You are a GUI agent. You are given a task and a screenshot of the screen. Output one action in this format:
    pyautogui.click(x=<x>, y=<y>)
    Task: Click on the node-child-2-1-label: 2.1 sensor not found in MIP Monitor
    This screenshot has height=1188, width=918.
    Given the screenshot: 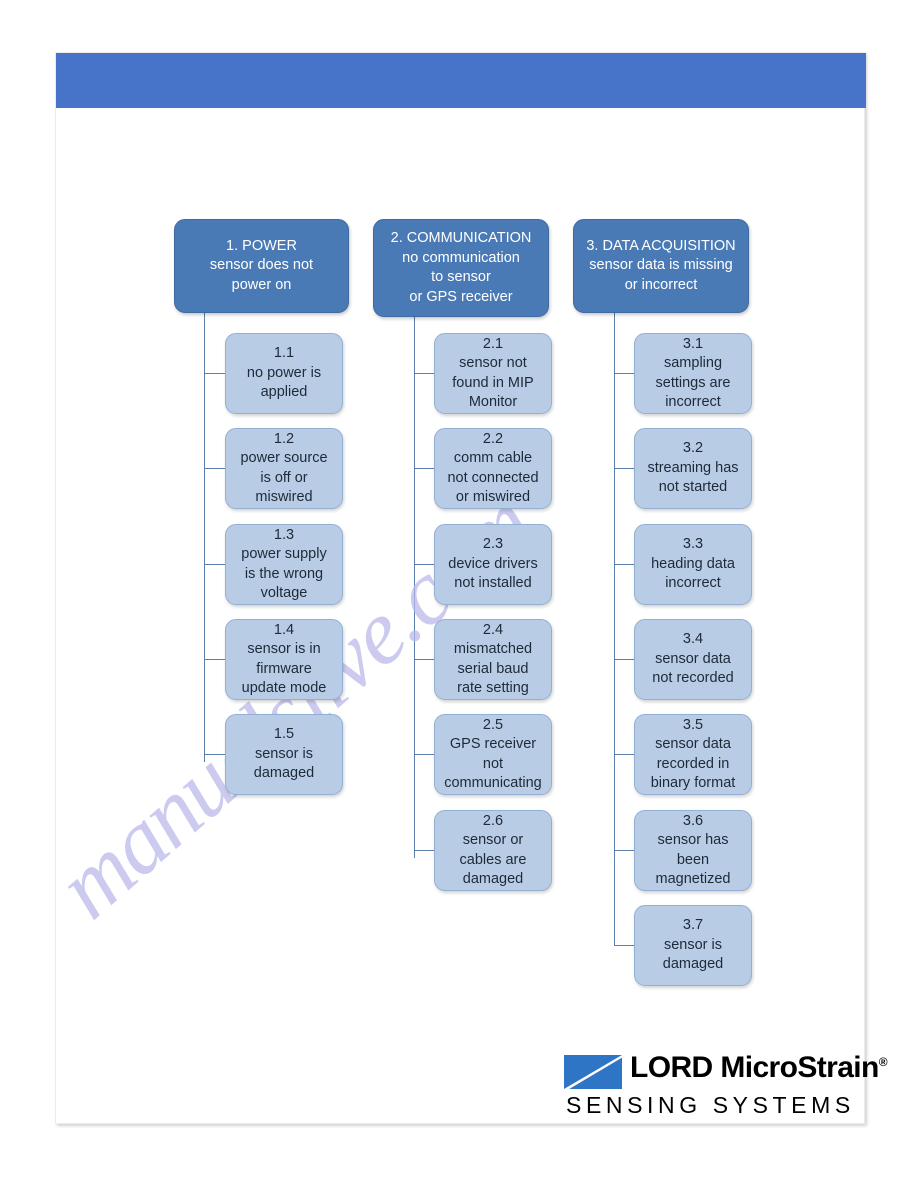 What is the action you would take?
    pyautogui.click(x=493, y=373)
    